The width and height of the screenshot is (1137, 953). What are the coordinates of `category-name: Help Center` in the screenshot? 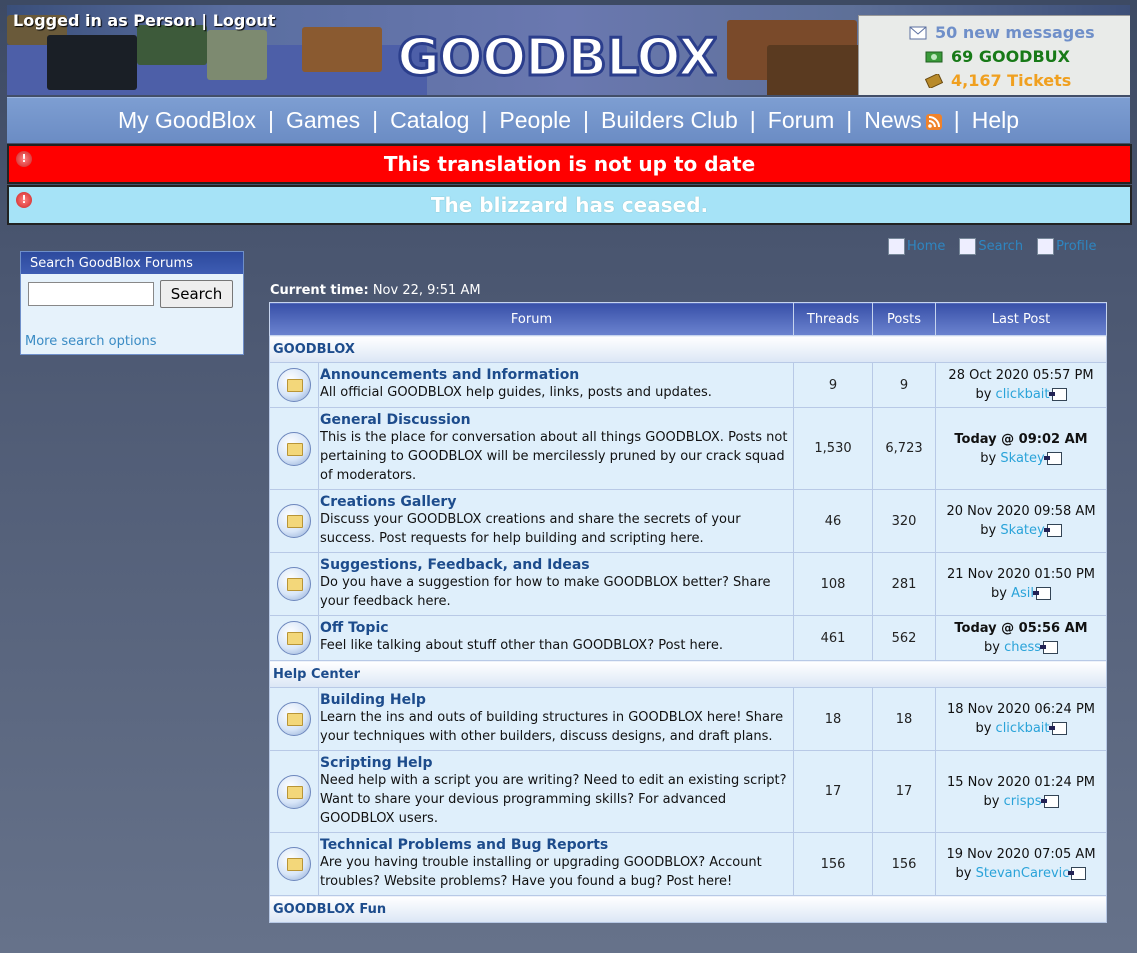 It's located at (688, 674).